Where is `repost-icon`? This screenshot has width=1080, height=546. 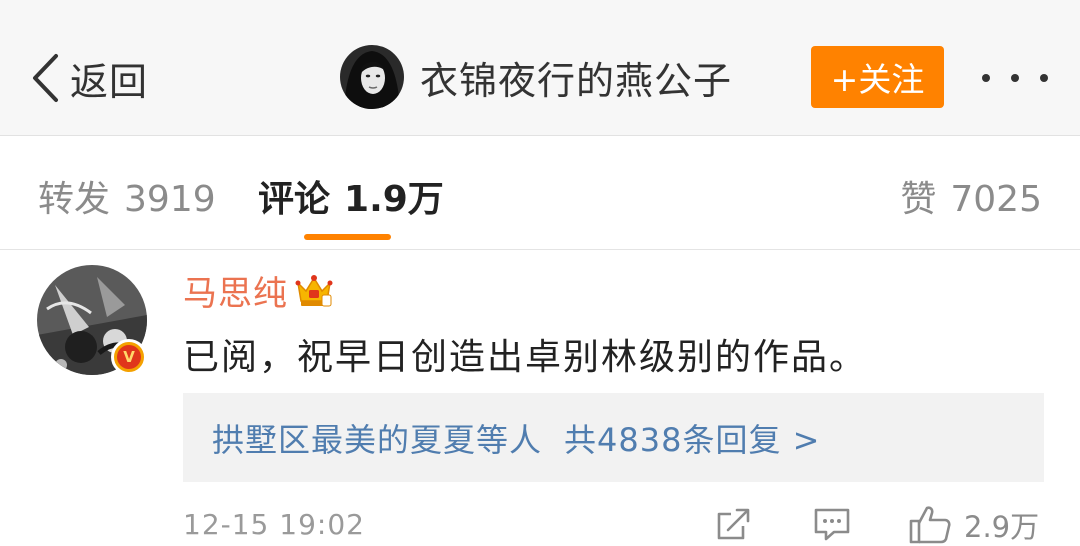 repost-icon is located at coordinates (733, 524).